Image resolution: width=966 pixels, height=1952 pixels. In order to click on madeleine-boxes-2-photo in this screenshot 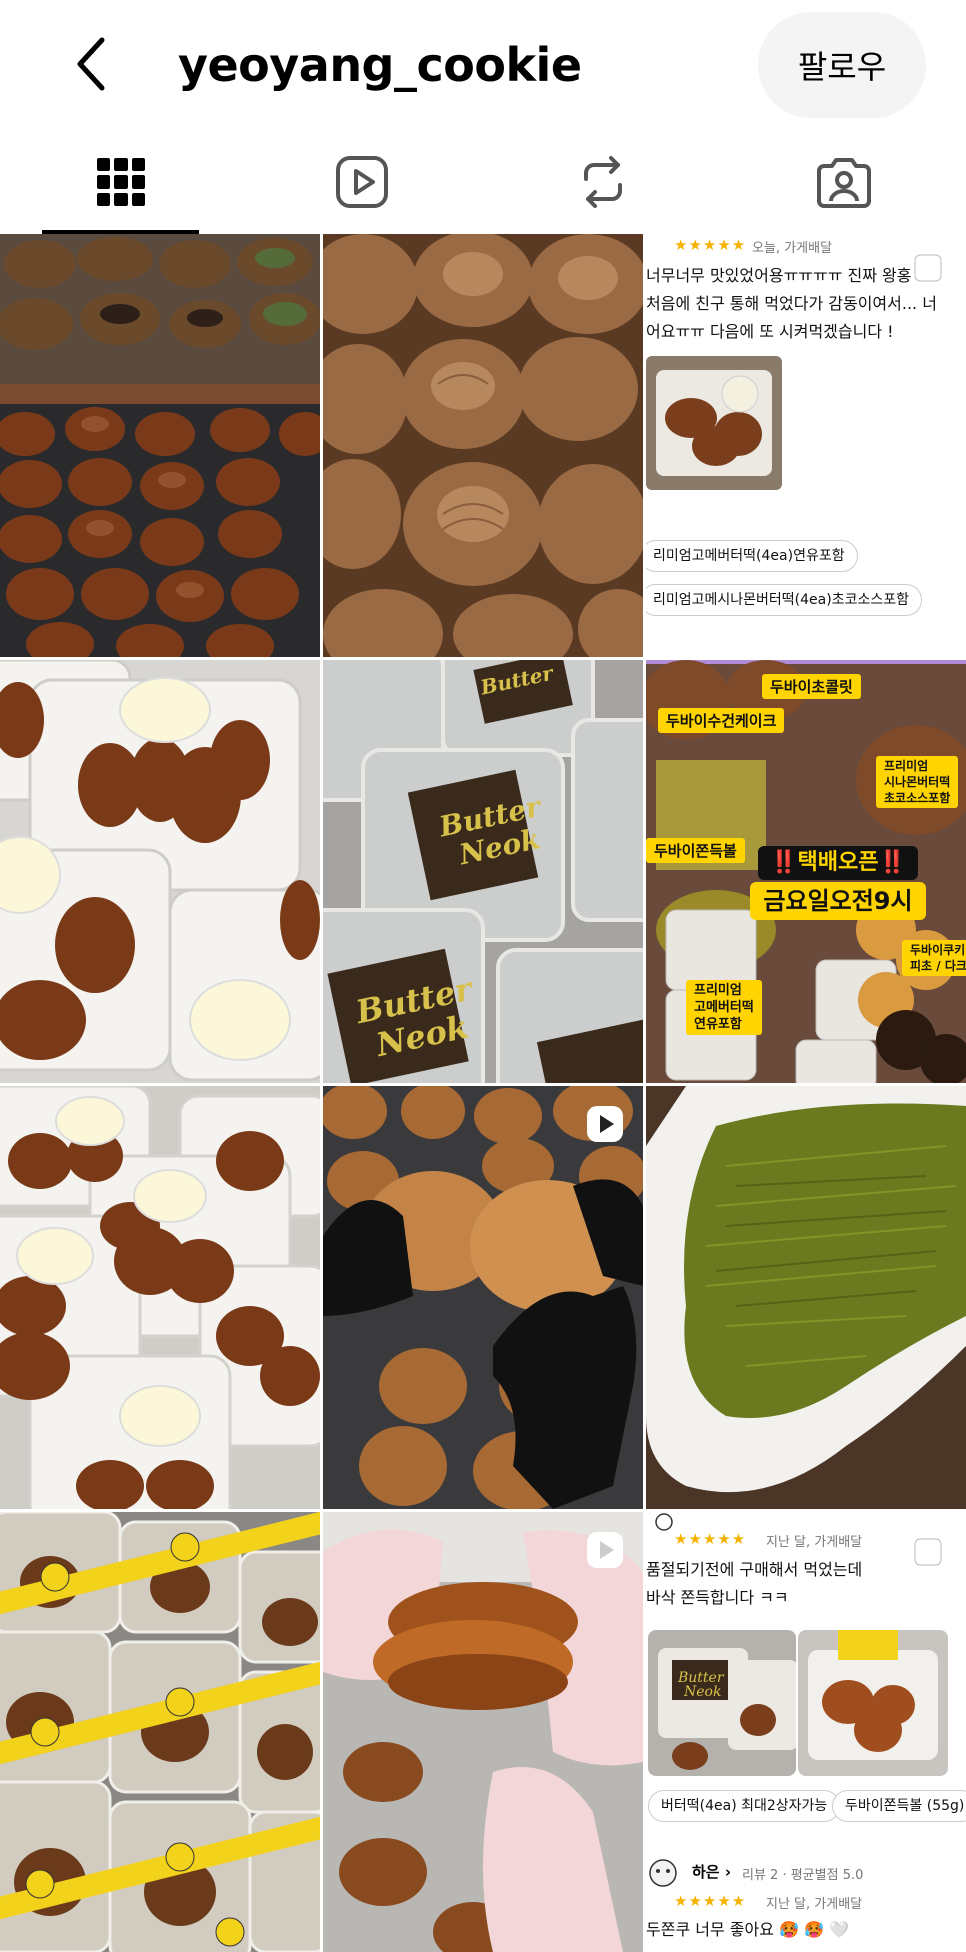, I will do `click(160, 1297)`.